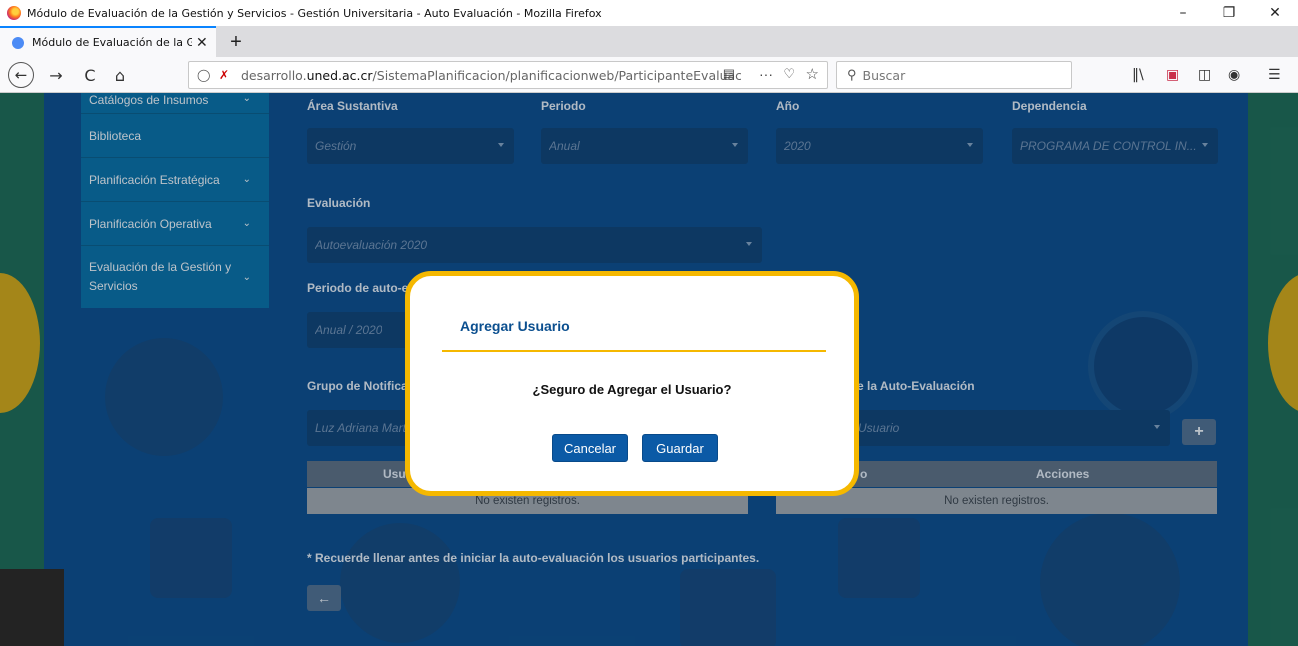 The image size is (1298, 646). What do you see at coordinates (18, 42) in the screenshot?
I see `globe-icon` at bounding box center [18, 42].